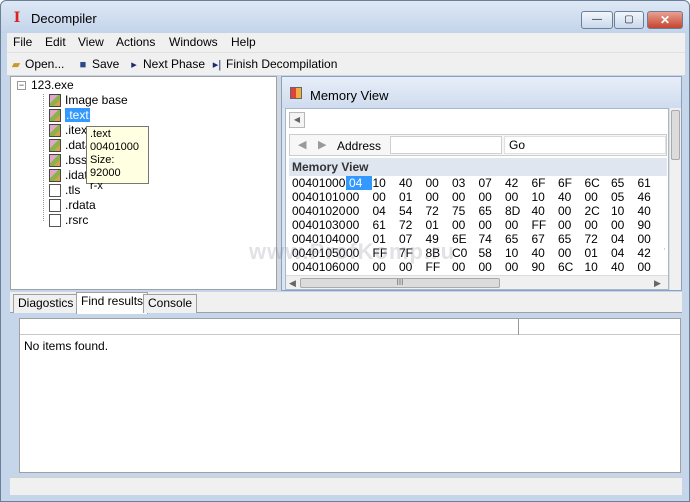 This screenshot has height=502, width=690. Describe the element at coordinates (193, 42) in the screenshot. I see `menu-windows: Windows` at that location.